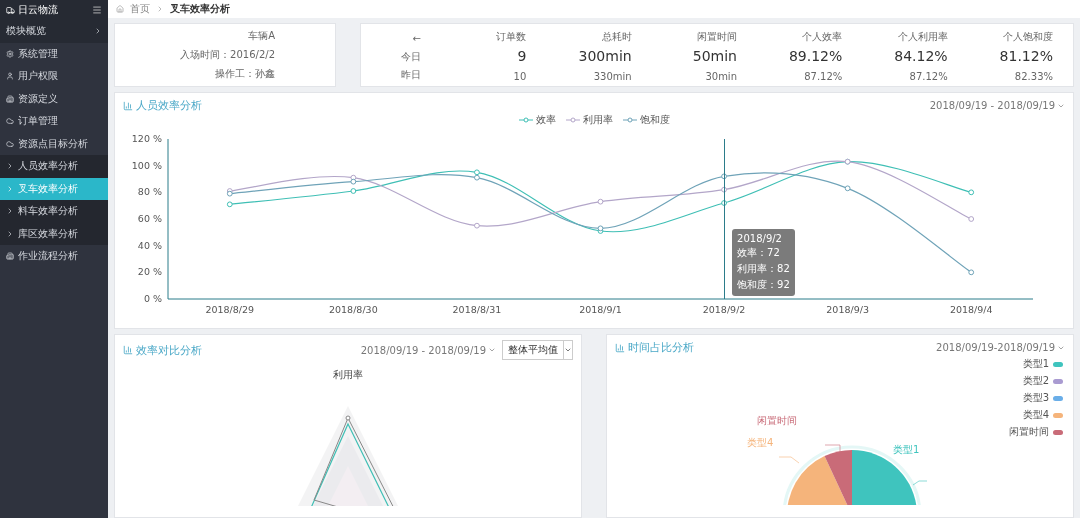 The image size is (1080, 518). What do you see at coordinates (261, 36) in the screenshot?
I see `vehicle-name: 车辆A` at bounding box center [261, 36].